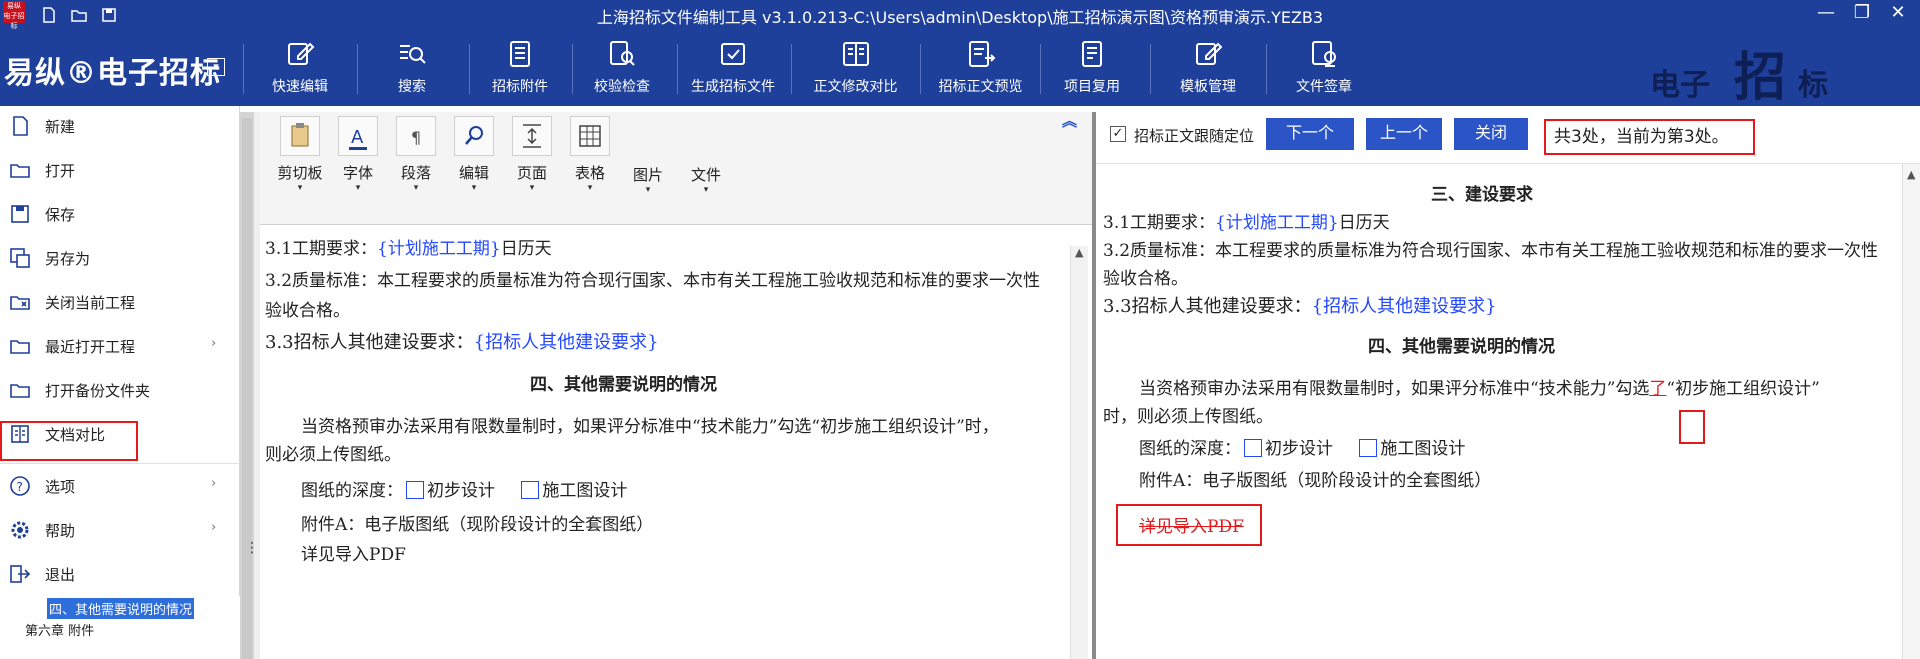 Image resolution: width=1920 pixels, height=659 pixels. Describe the element at coordinates (252, 548) in the screenshot. I see `splitter-grip-icon: ⋮` at that location.